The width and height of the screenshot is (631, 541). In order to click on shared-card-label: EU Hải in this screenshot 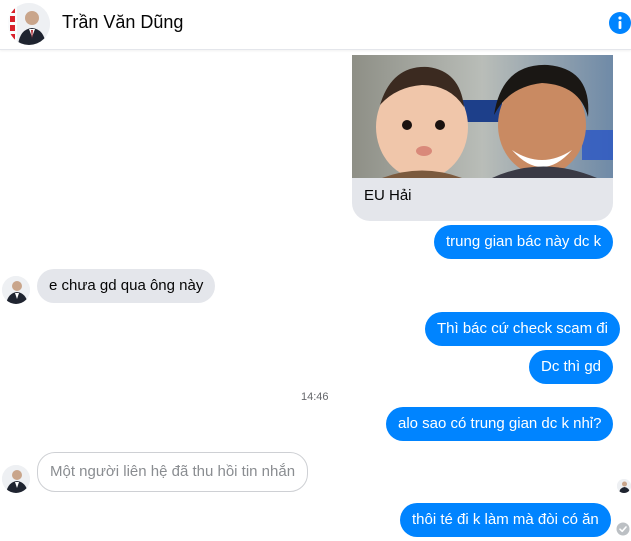, I will do `click(388, 195)`.